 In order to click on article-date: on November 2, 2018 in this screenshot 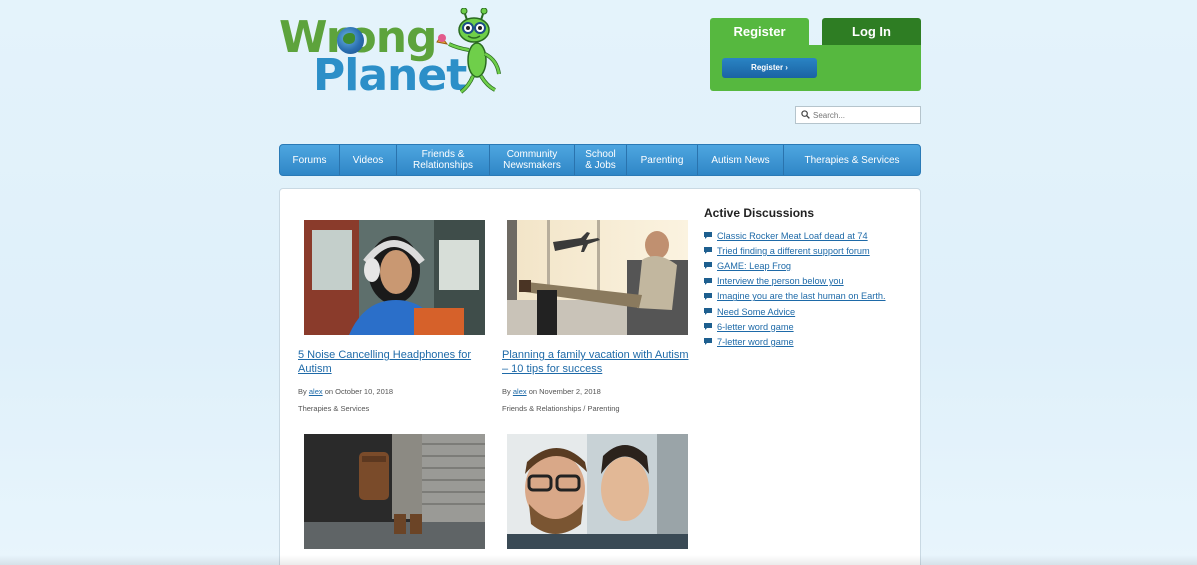, I will do `click(564, 391)`.